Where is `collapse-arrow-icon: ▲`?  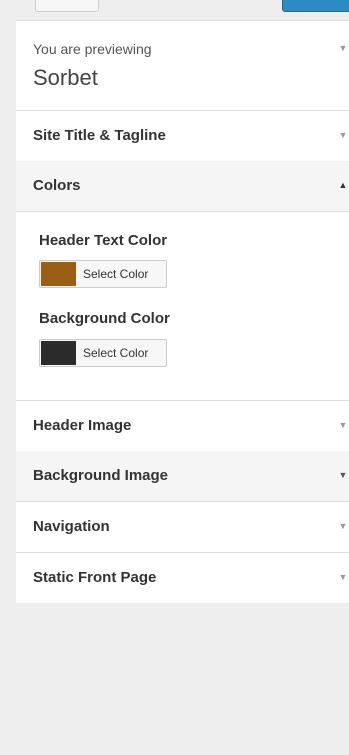
collapse-arrow-icon: ▲ is located at coordinates (343, 185).